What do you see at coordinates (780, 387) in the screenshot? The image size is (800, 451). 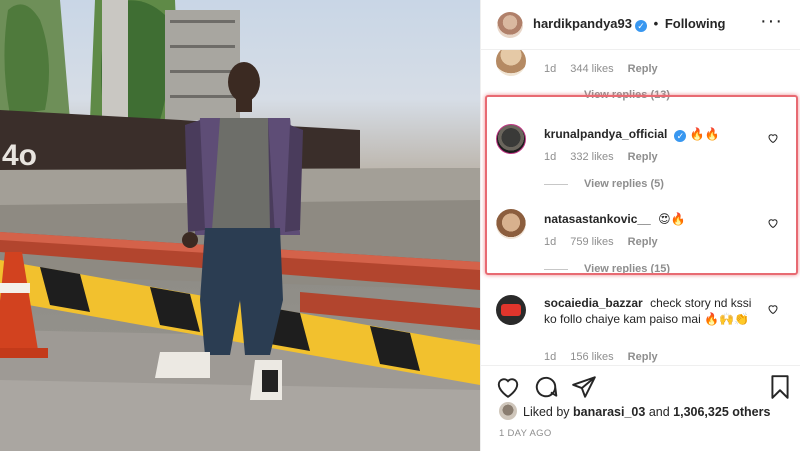 I see `bookmark-icon` at bounding box center [780, 387].